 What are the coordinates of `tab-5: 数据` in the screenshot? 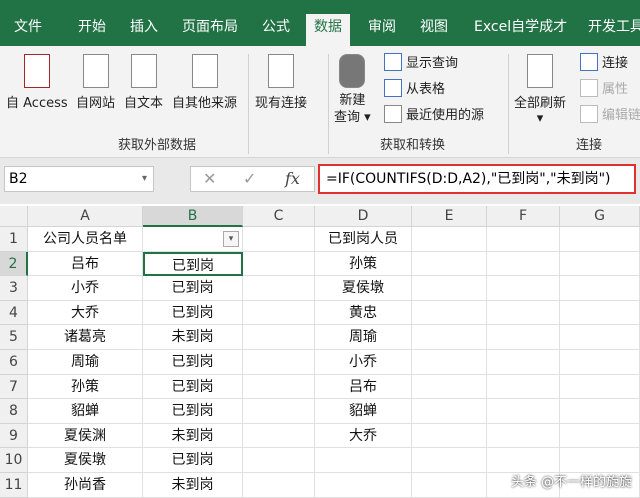 It's located at (328, 30).